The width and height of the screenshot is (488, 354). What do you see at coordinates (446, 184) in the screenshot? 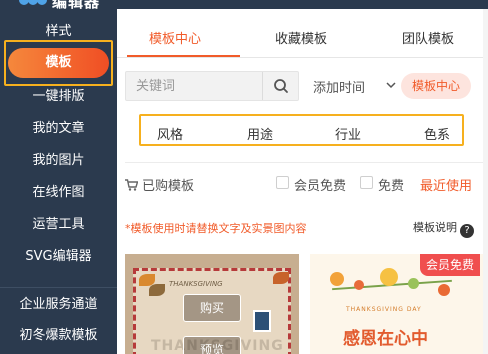
I see `recently-used-link: 最近使用` at bounding box center [446, 184].